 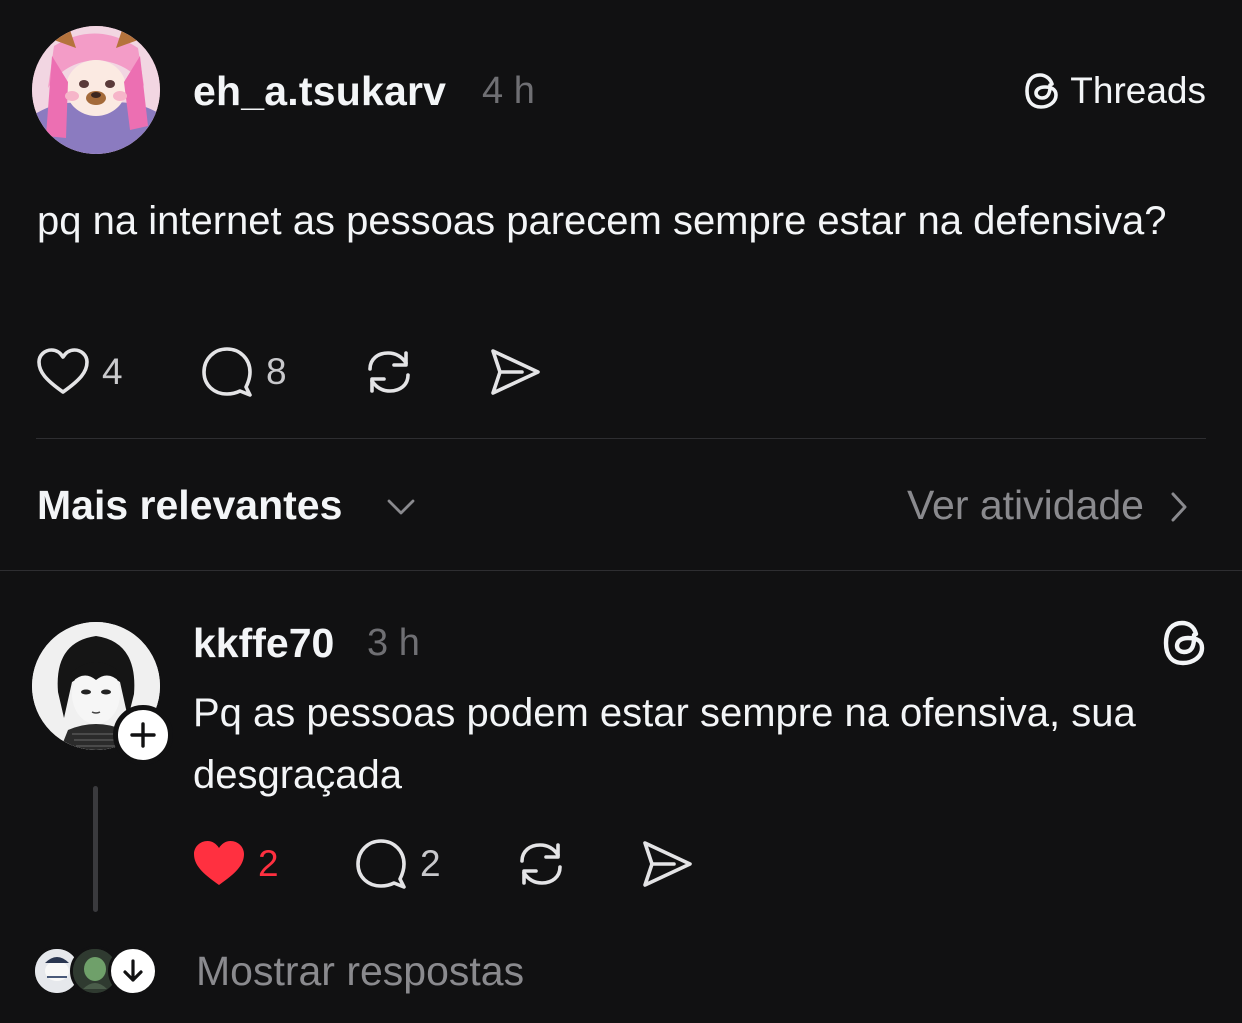 I want to click on follow-button, so click(x=143, y=735).